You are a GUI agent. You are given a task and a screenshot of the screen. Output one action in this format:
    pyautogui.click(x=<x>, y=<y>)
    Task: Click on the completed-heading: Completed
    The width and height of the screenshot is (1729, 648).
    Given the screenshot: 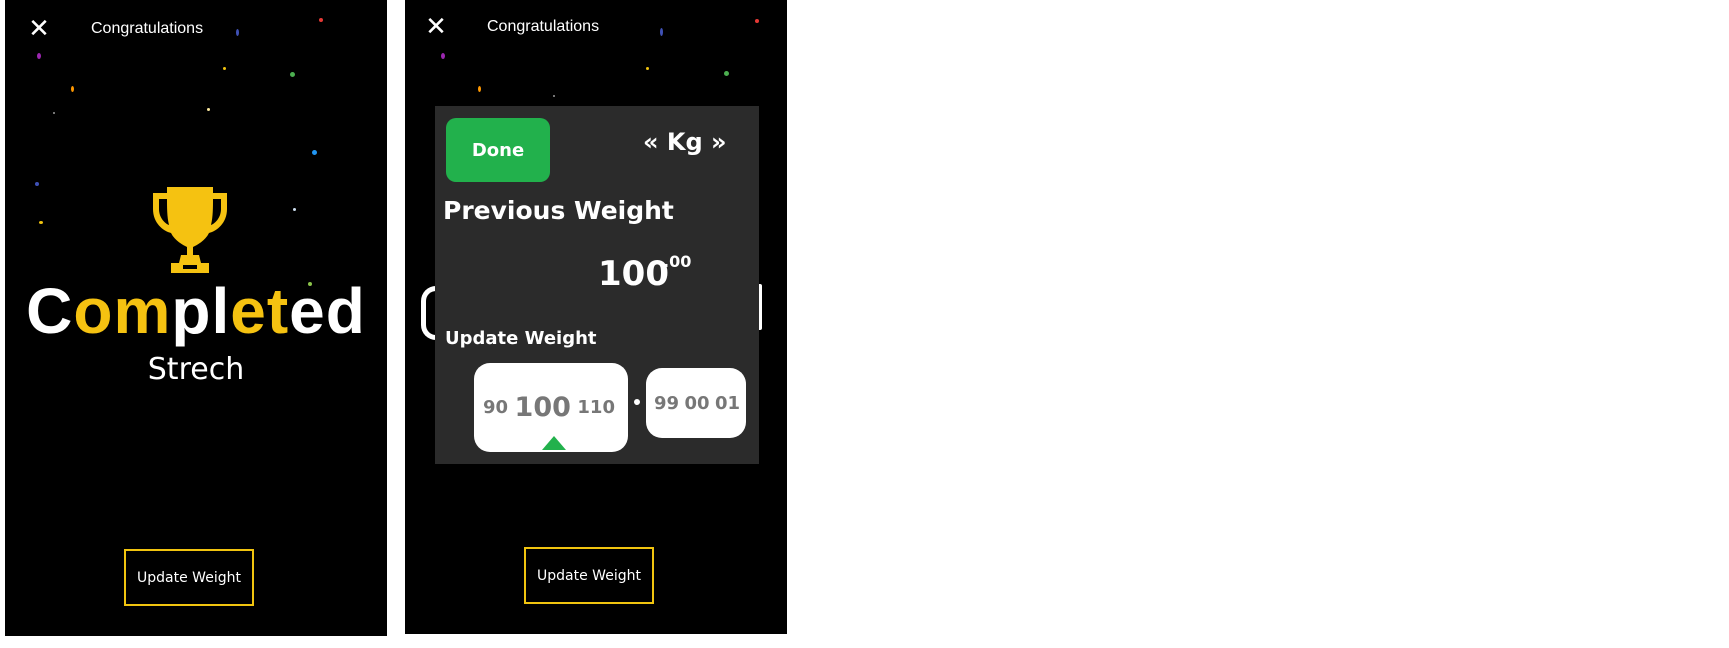 What is the action you would take?
    pyautogui.click(x=196, y=311)
    